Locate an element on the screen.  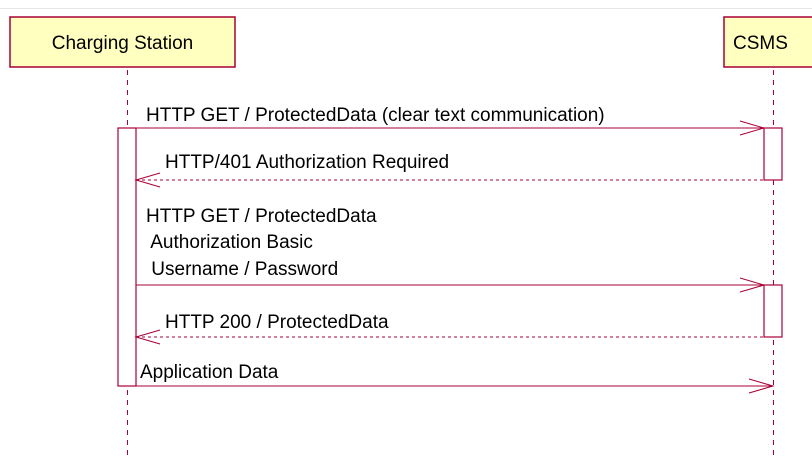
charging-station-activation-bar is located at coordinates (127, 257).